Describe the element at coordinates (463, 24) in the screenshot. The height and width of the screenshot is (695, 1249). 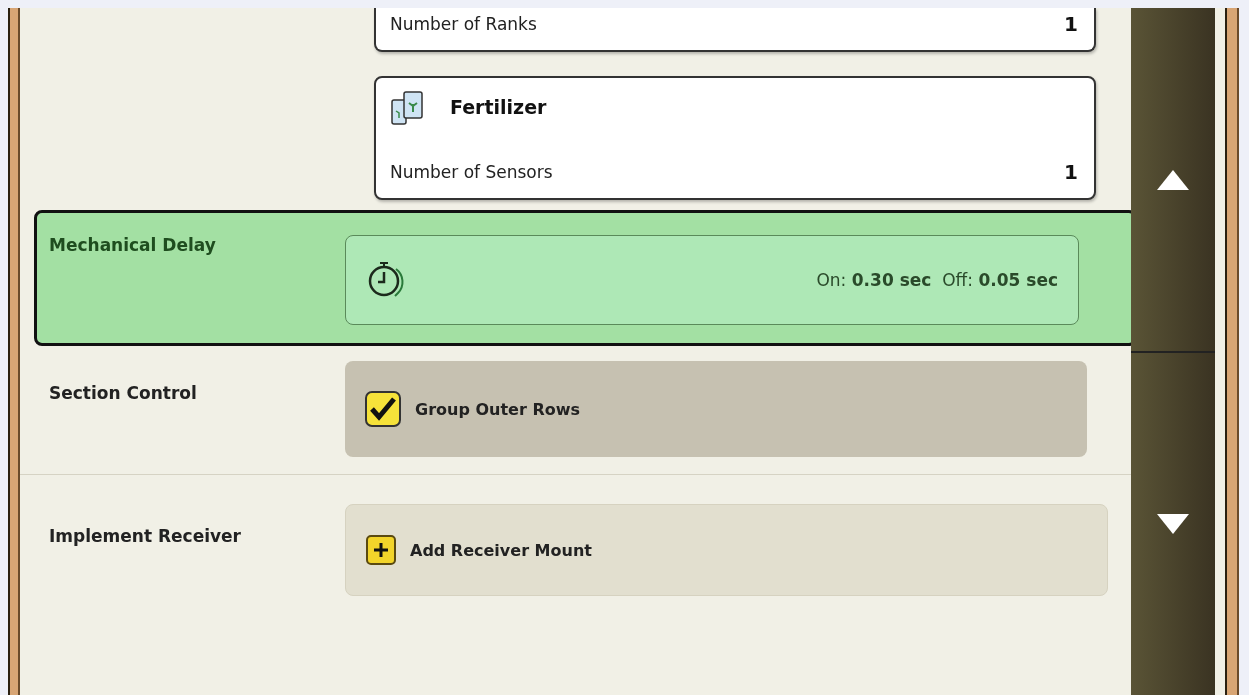
I see `card-label: Number of Ranks` at that location.